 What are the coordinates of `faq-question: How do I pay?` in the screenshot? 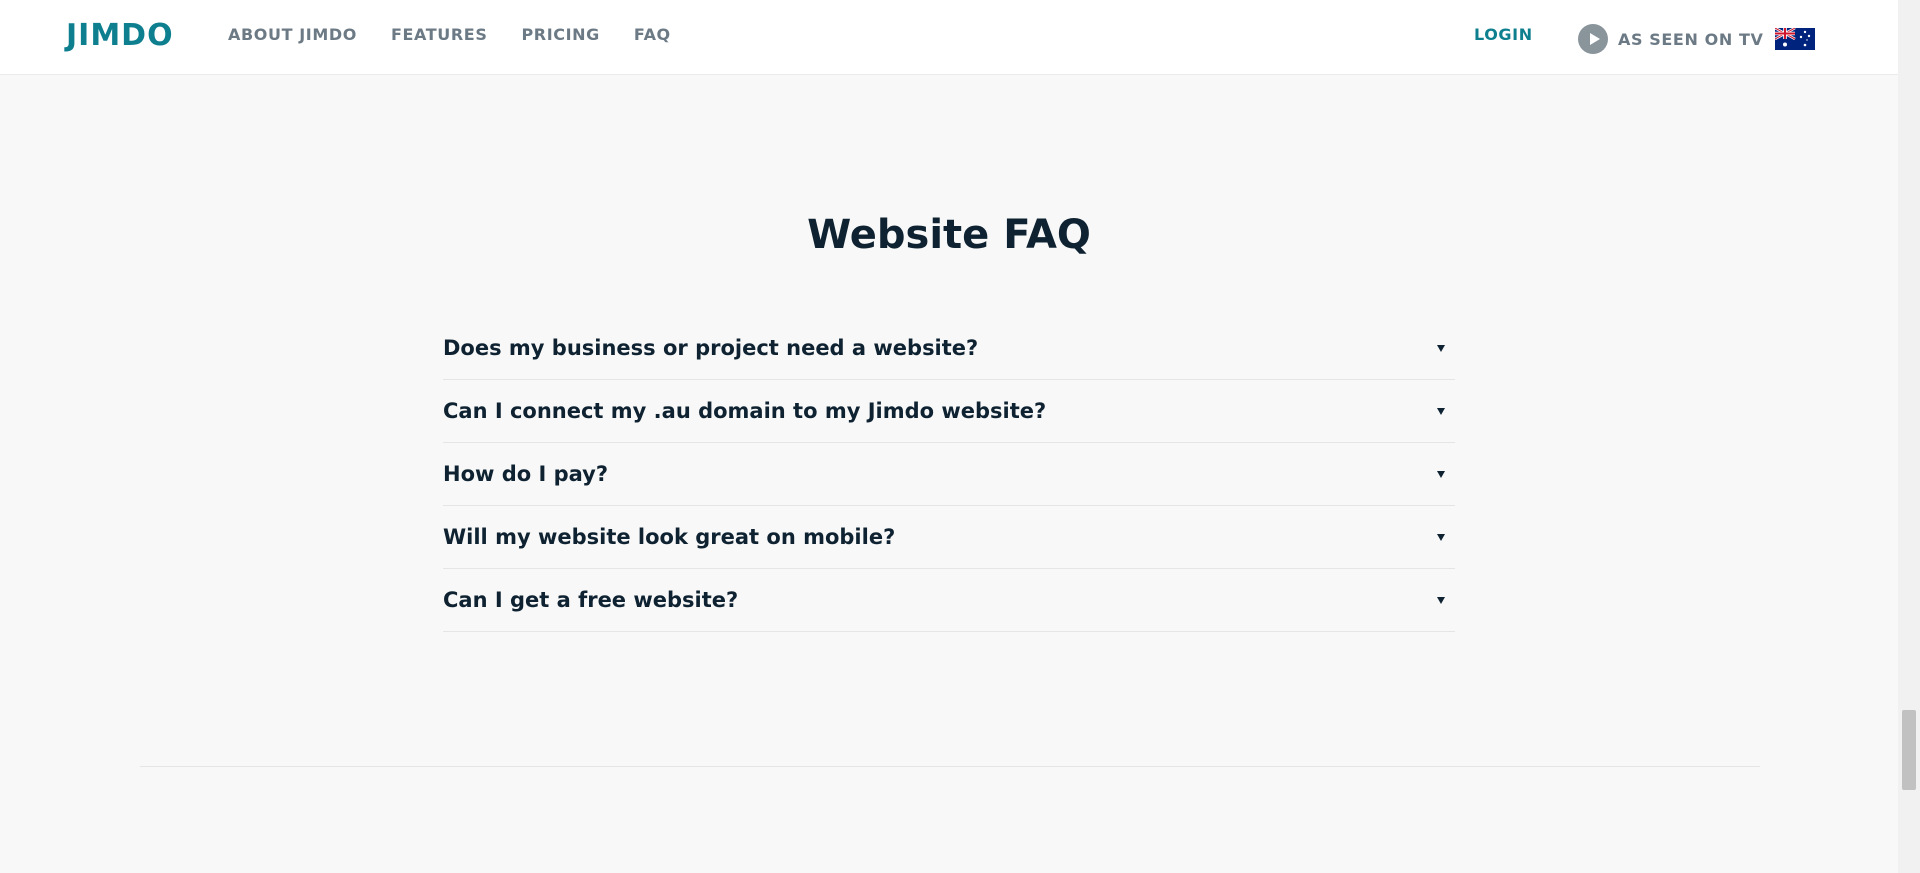 It's located at (526, 474).